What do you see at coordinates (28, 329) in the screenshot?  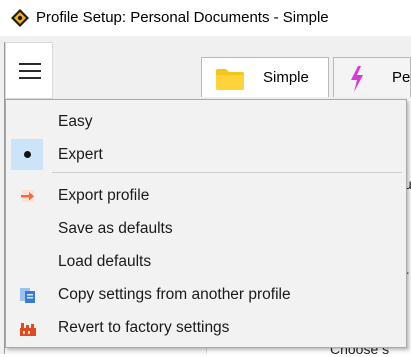 I see `factory-icon` at bounding box center [28, 329].